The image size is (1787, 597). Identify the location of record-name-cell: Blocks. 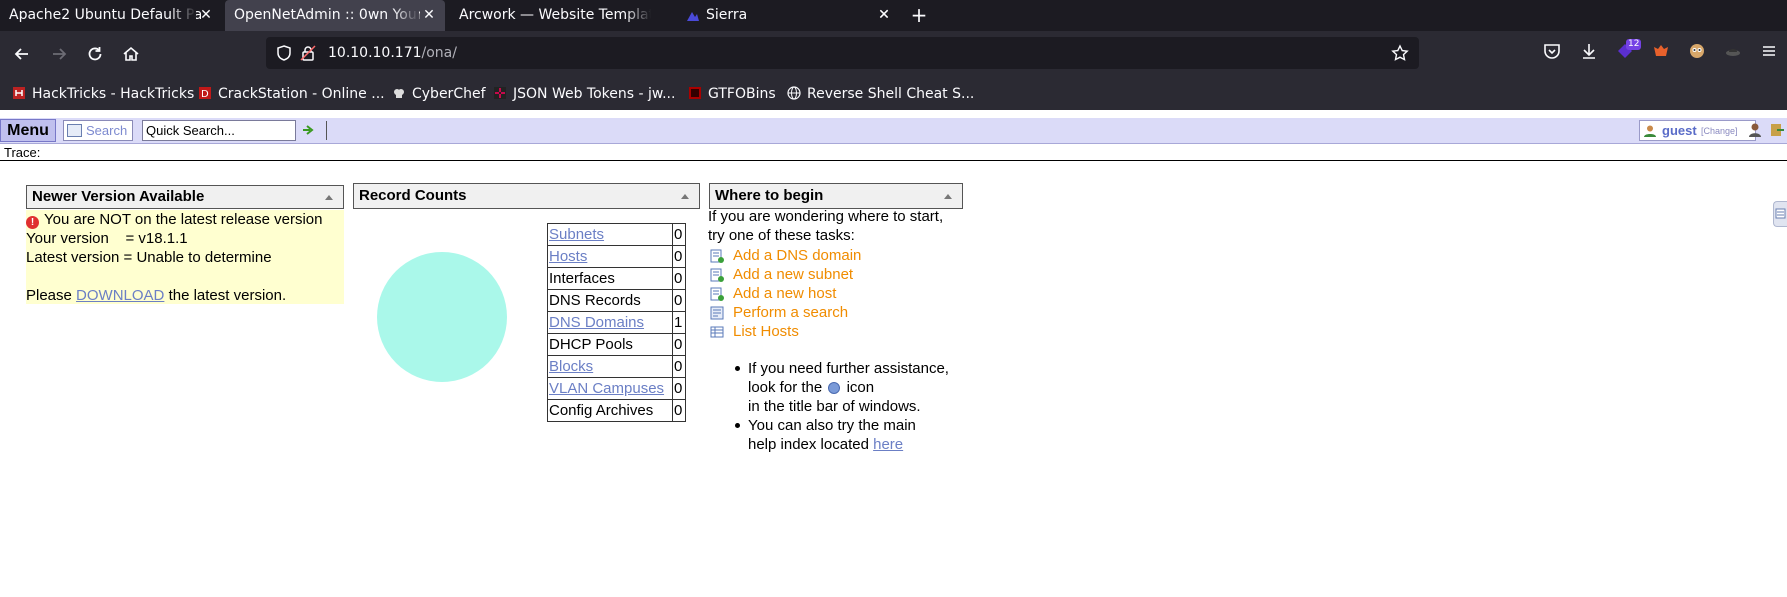
(610, 366).